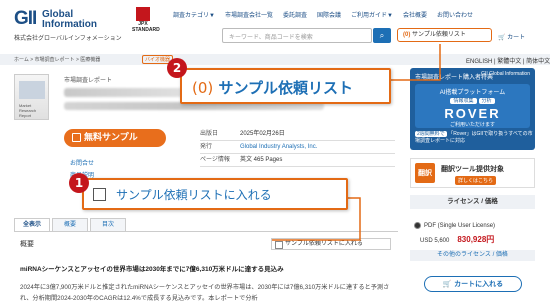 This screenshot has height=305, width=550. I want to click on callout-sample-list: (0) サンプル依頼リスト, so click(285, 86).